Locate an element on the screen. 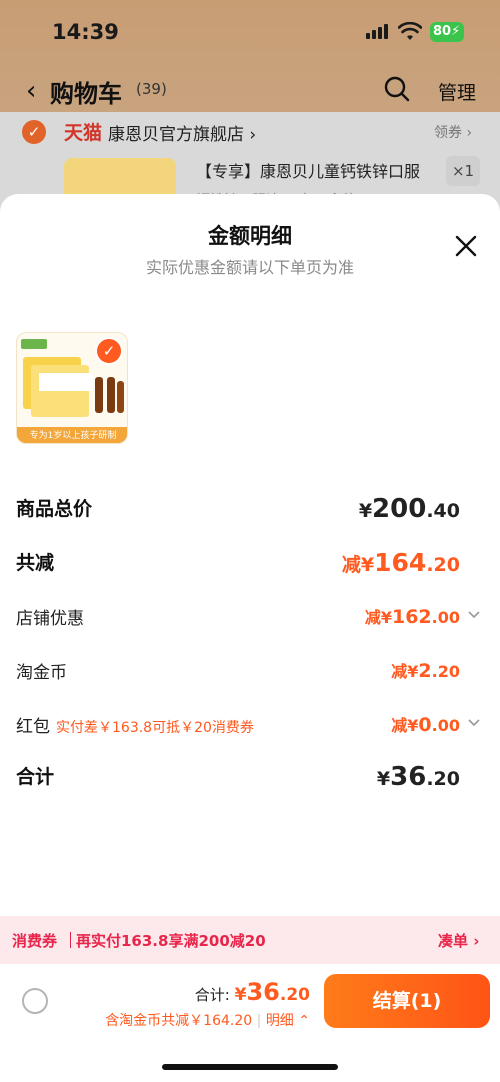 This screenshot has width=500, height=1082. checkout-bar: 合计: ¥36.20 含淘金币共减￥164.20 | 明细 ⌃ 结算(1) is located at coordinates (250, 1023).